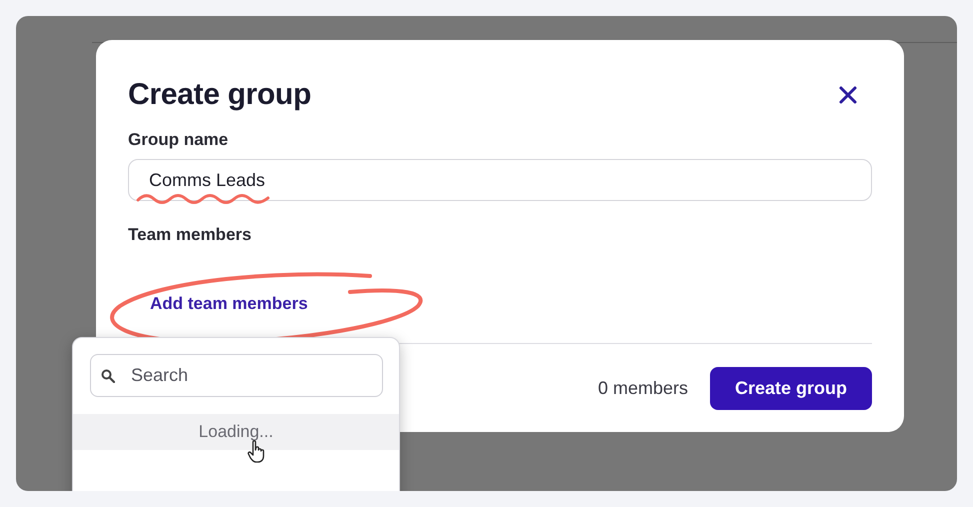 Image resolution: width=973 pixels, height=507 pixels. Describe the element at coordinates (500, 180) in the screenshot. I see `text-field: Comms Leads` at that location.